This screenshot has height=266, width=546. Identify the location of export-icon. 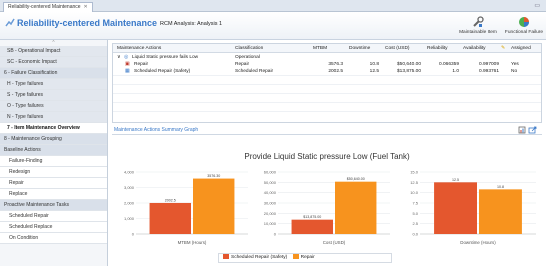
(532, 130).